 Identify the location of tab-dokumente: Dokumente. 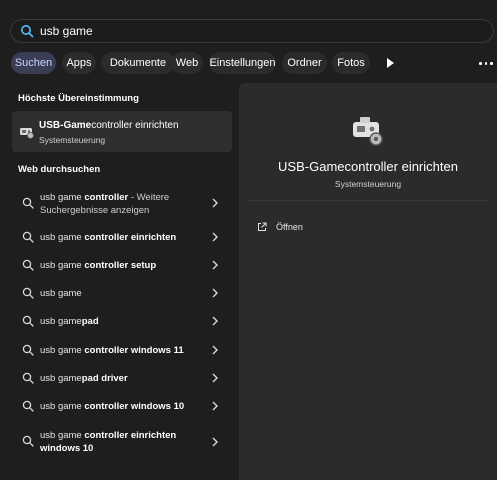
(138, 63).